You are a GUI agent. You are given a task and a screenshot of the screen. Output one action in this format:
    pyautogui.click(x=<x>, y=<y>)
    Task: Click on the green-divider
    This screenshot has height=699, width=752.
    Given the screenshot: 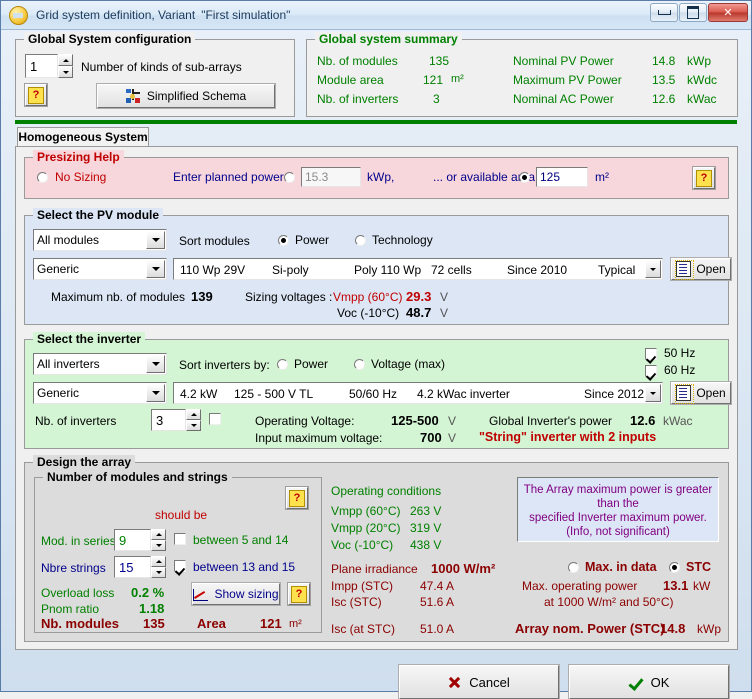 What is the action you would take?
    pyautogui.click(x=376, y=122)
    